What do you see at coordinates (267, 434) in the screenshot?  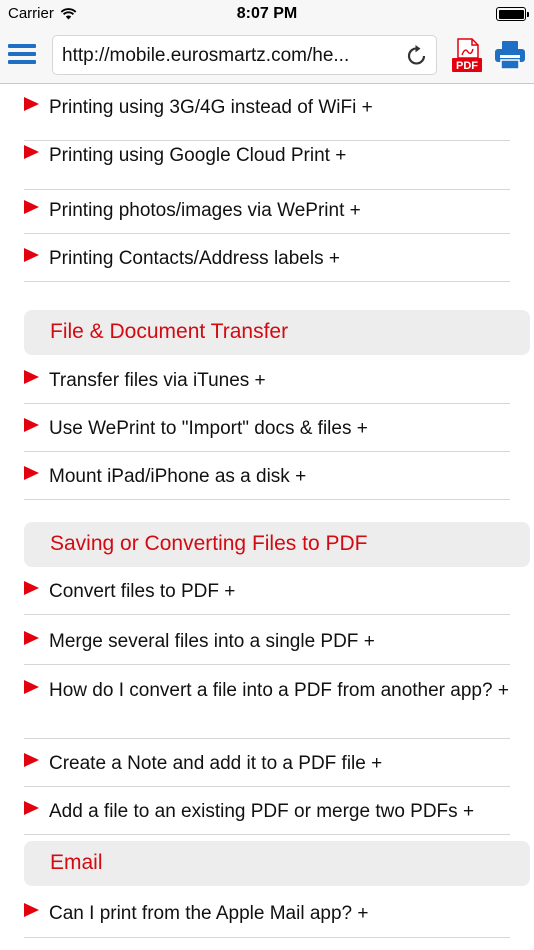 I see `list-item: Use WePrint to "Import" docs & files +` at bounding box center [267, 434].